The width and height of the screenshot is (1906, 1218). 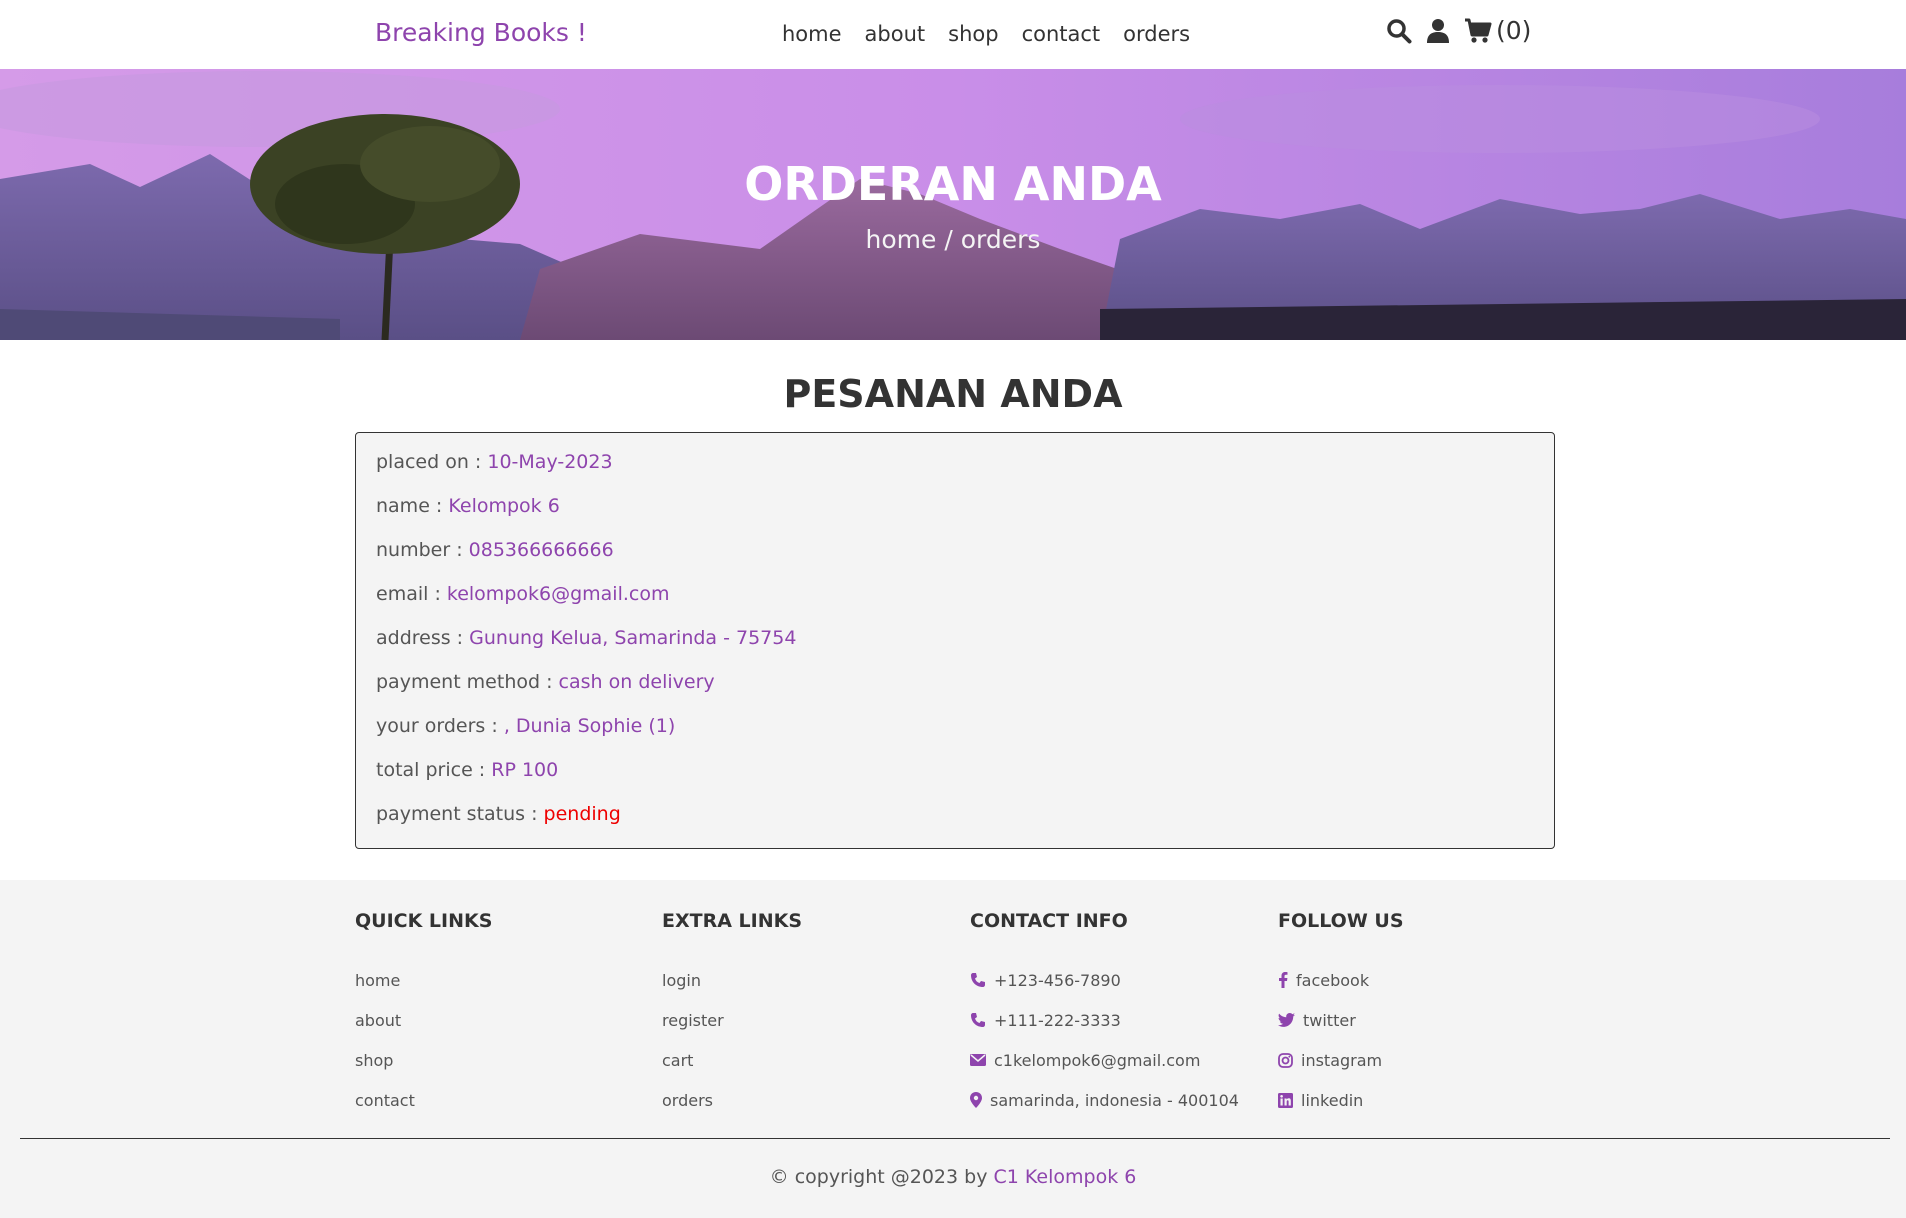 I want to click on order-payment-method: payment method : cash on delivery, so click(x=955, y=693).